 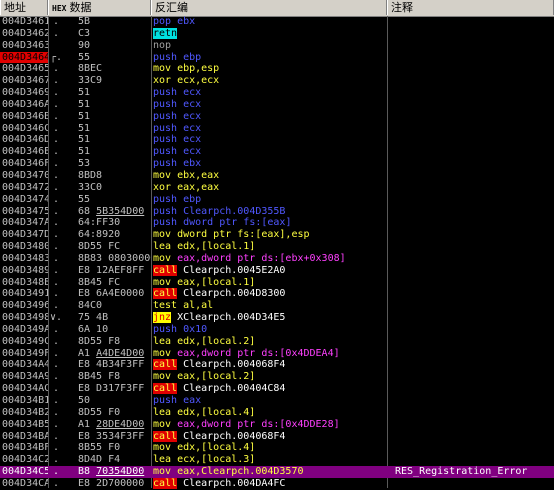 What do you see at coordinates (269, 7) in the screenshot?
I see `column-header-disasm: 反汇编` at bounding box center [269, 7].